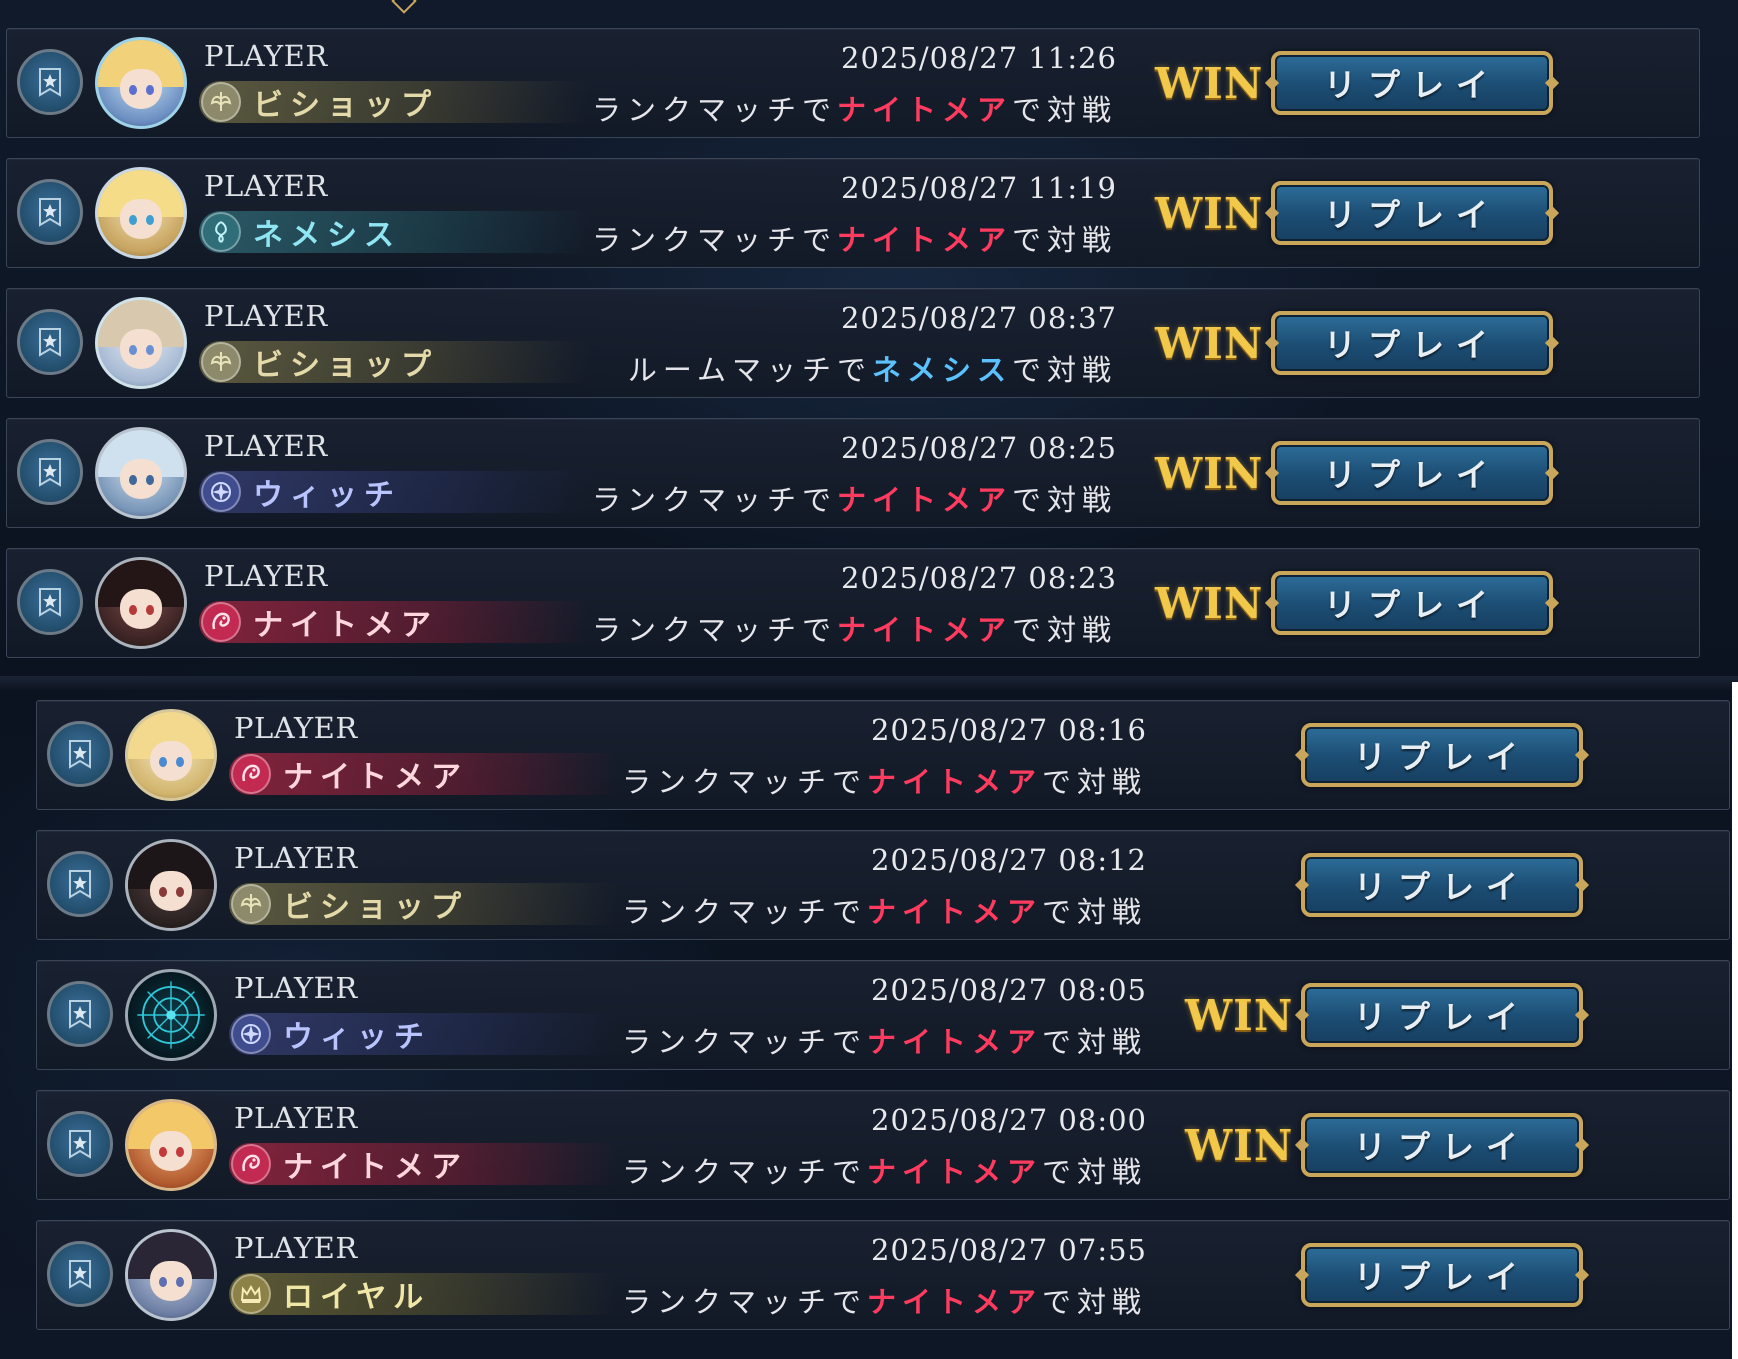 The image size is (1738, 1359). Describe the element at coordinates (357, 1297) in the screenshot. I see `class-name: ロイヤル` at that location.